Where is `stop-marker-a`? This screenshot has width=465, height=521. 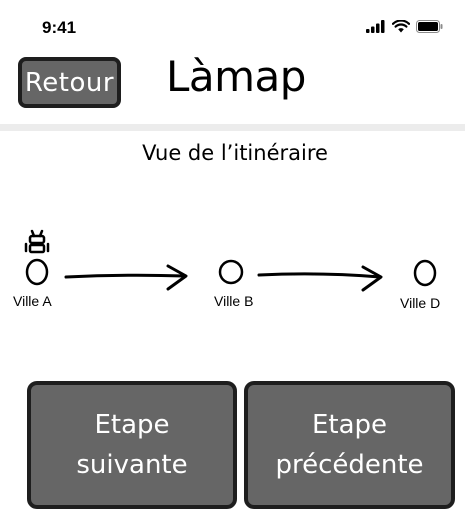
stop-marker-a is located at coordinates (37, 272).